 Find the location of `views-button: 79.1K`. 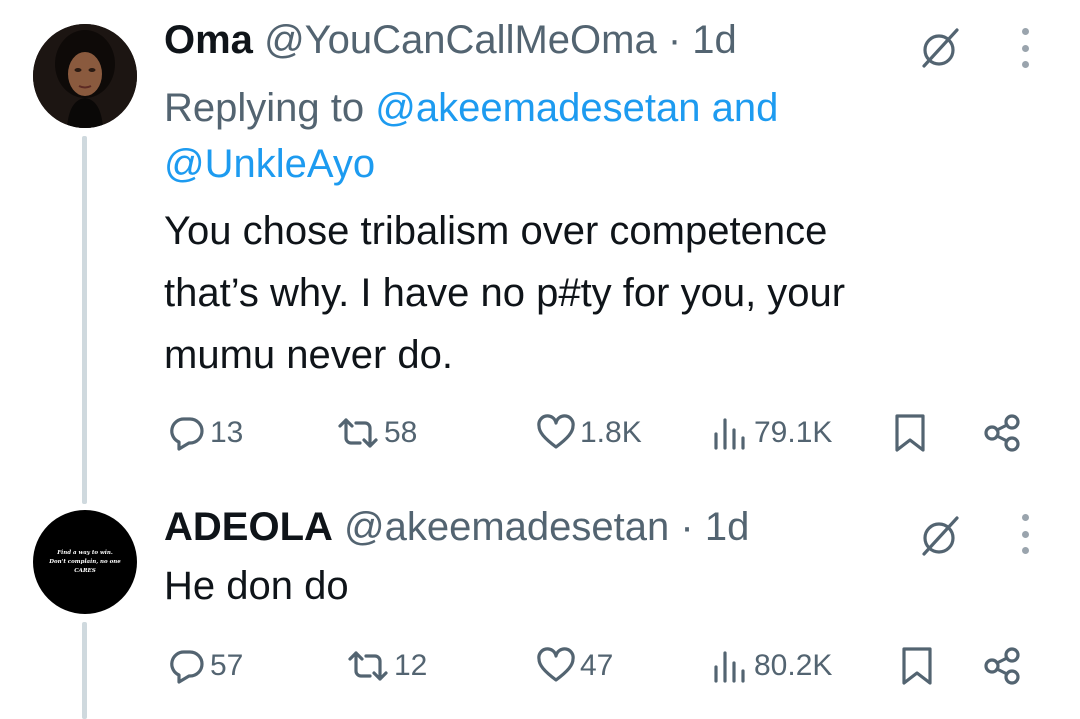

views-button: 79.1K is located at coordinates (771, 433).